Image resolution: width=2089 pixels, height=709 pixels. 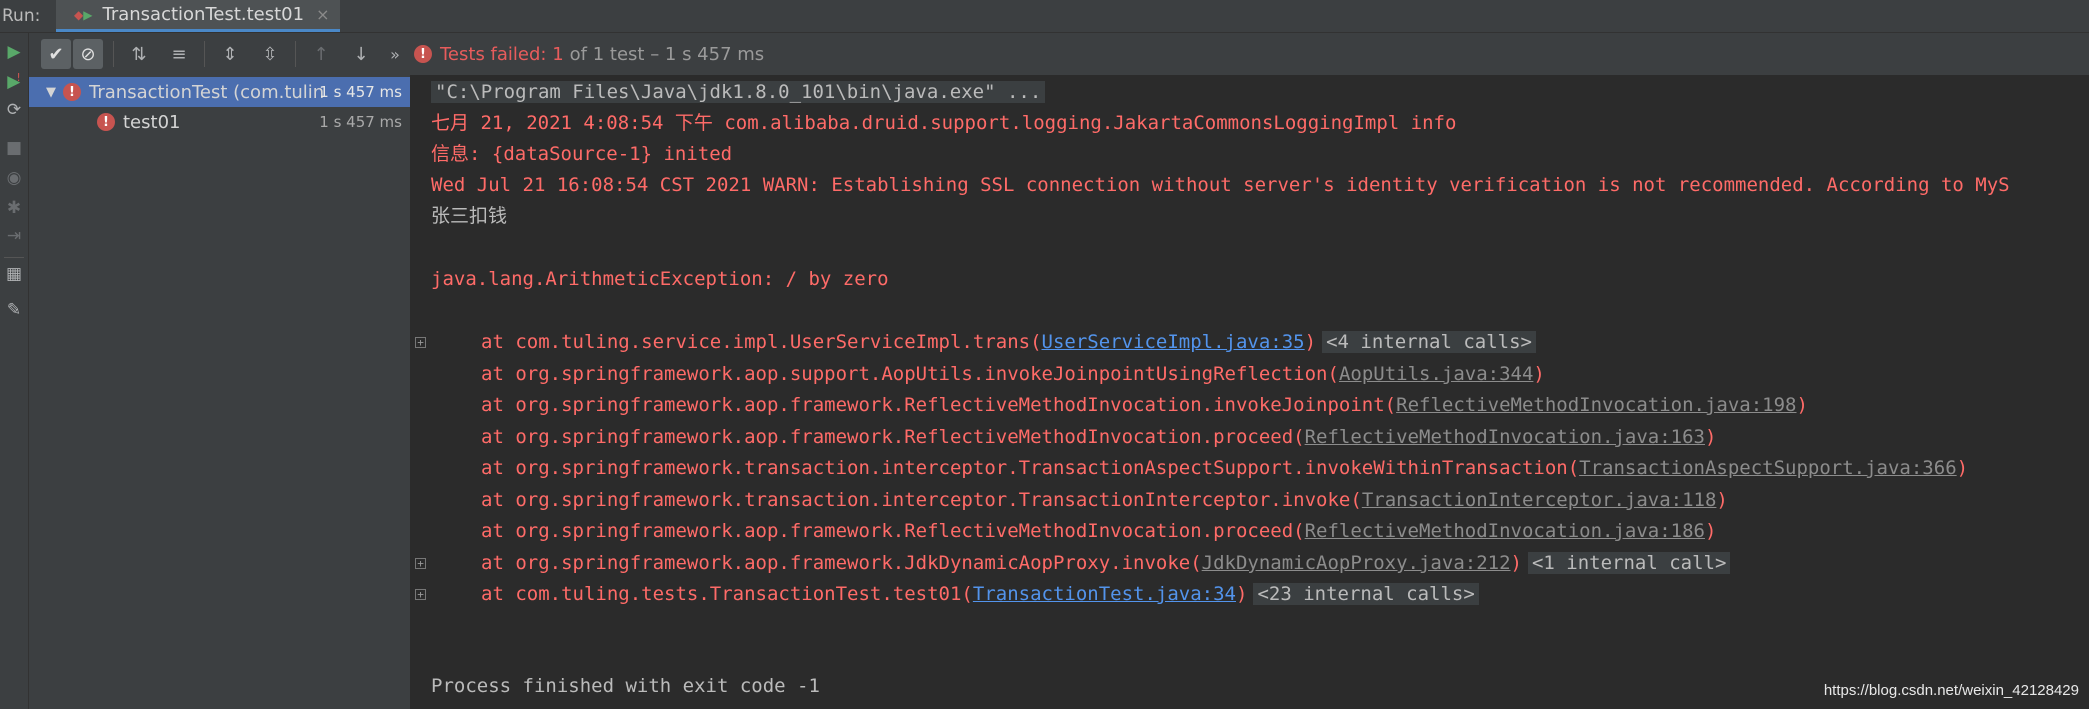 I want to click on show-ignored-icon: ⊘, so click(x=88, y=54).